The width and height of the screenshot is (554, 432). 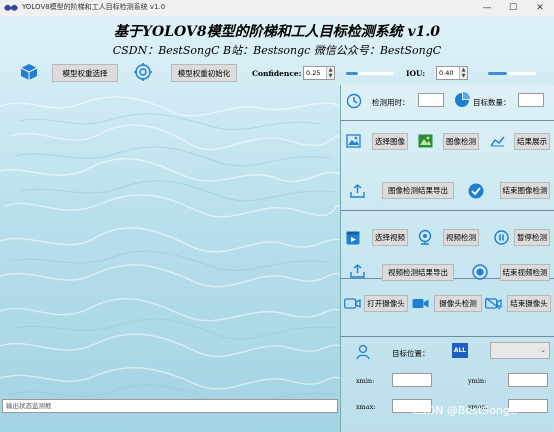 I want to click on camera-off-icon, so click(x=493, y=303).